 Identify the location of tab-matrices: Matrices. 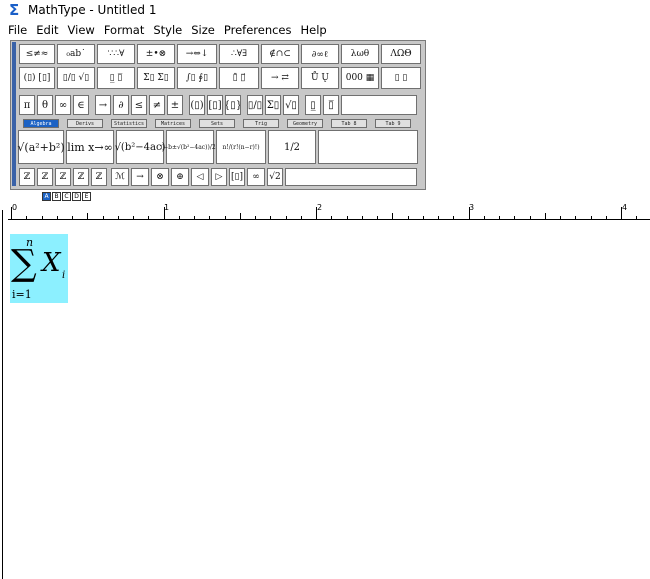
(173, 123).